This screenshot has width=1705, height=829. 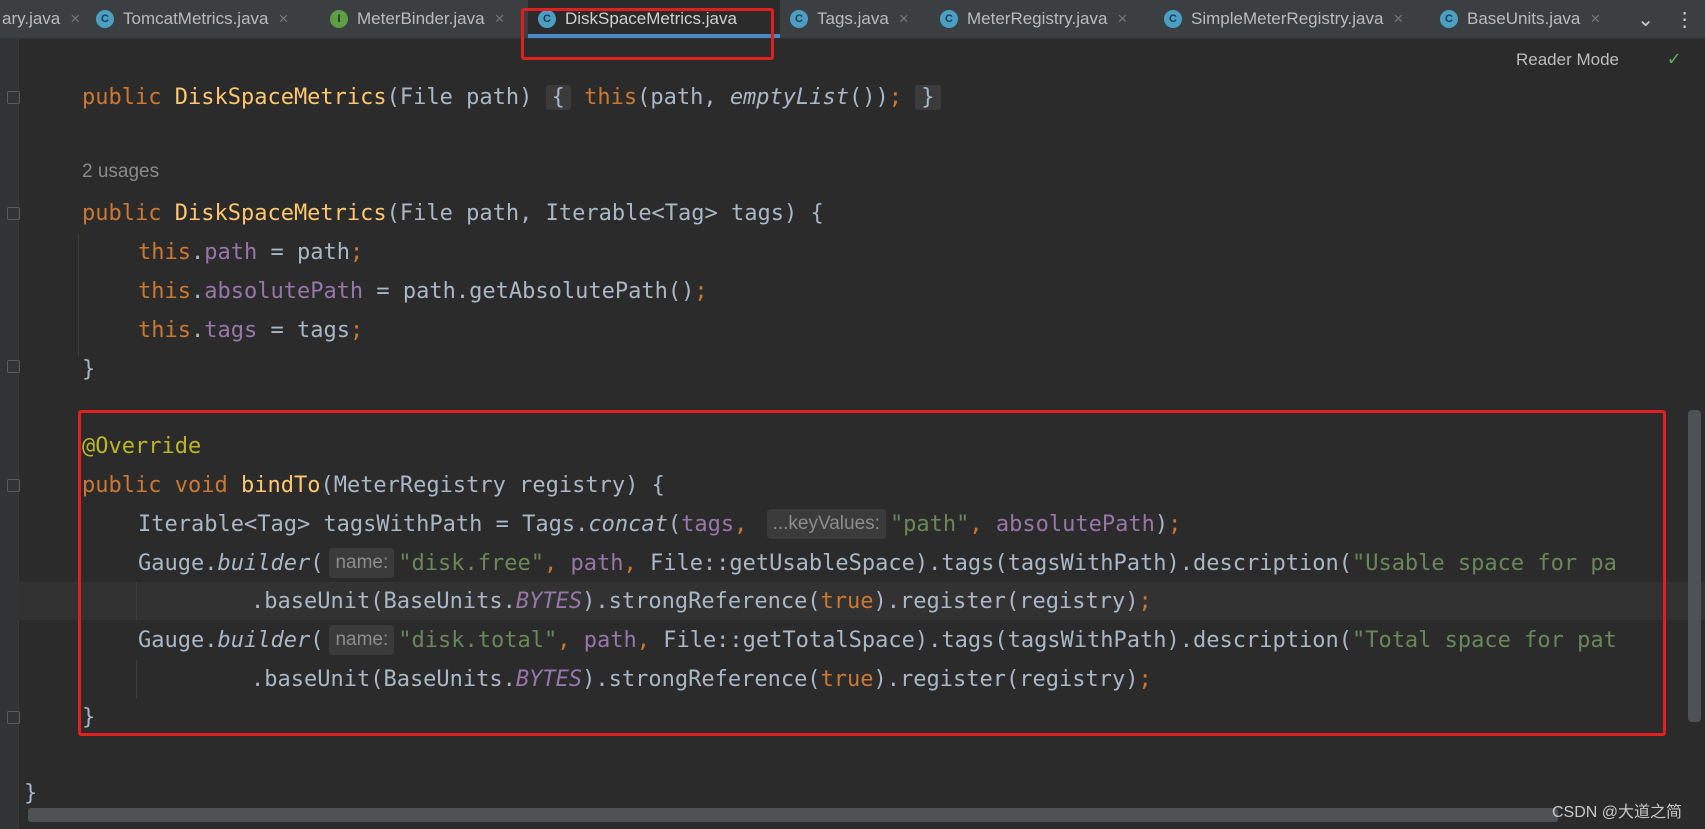 I want to click on code-line: @Override, so click(x=141, y=447).